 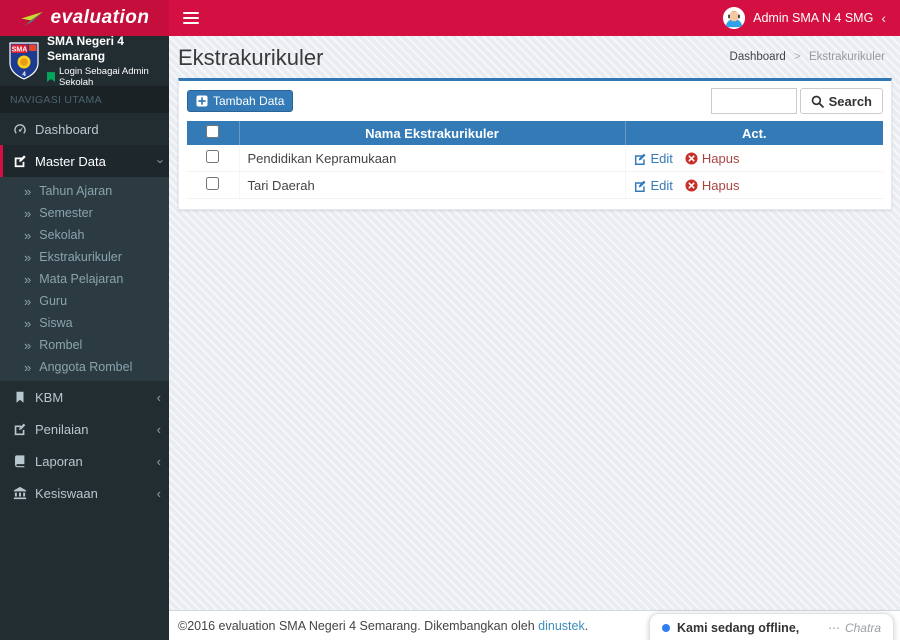 I want to click on bookmark-icon, so click(x=20, y=397).